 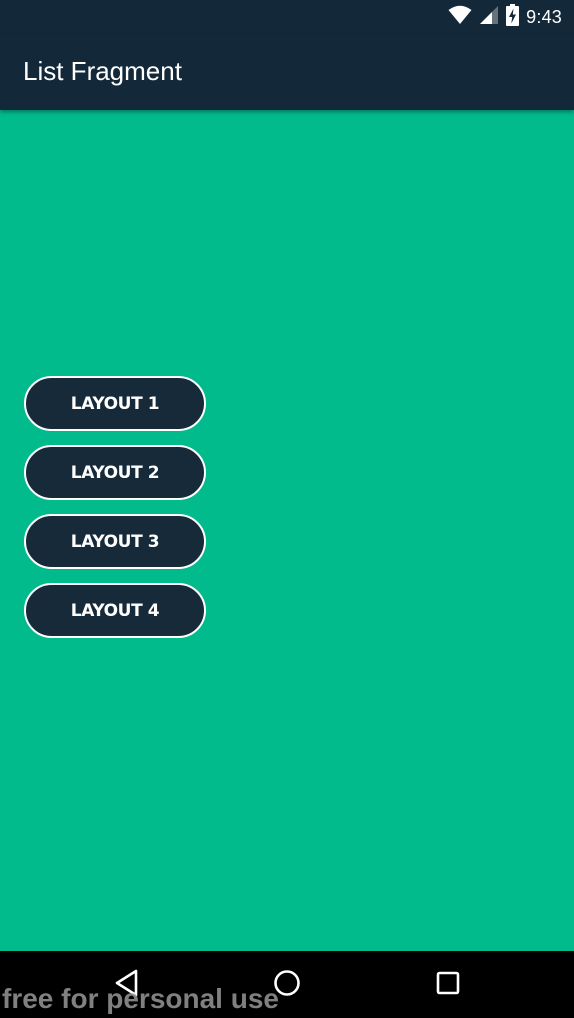 I want to click on layout-1-button: LAYOUT 1, so click(x=115, y=403).